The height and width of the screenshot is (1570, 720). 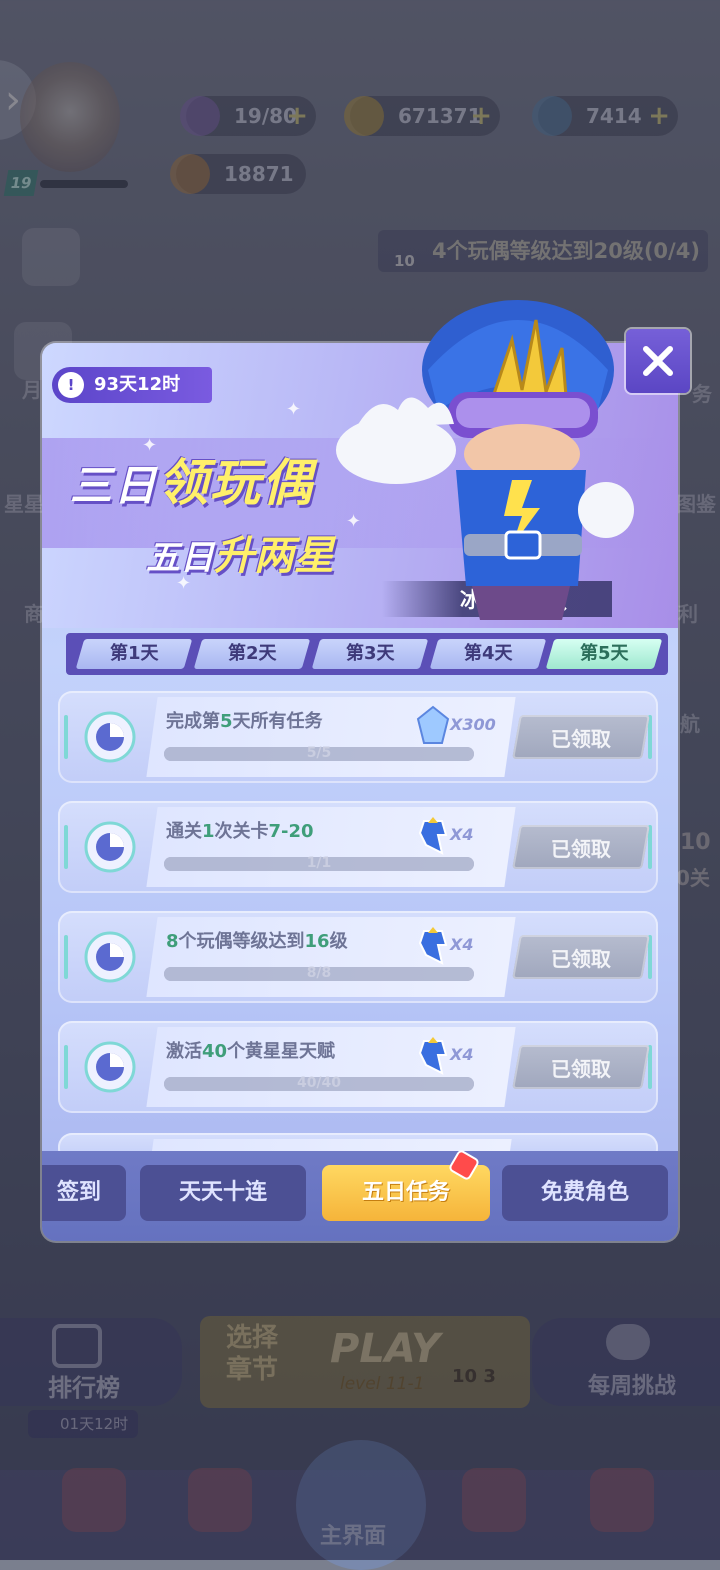 What do you see at coordinates (319, 863) in the screenshot?
I see `task-progress-text: 1/1` at bounding box center [319, 863].